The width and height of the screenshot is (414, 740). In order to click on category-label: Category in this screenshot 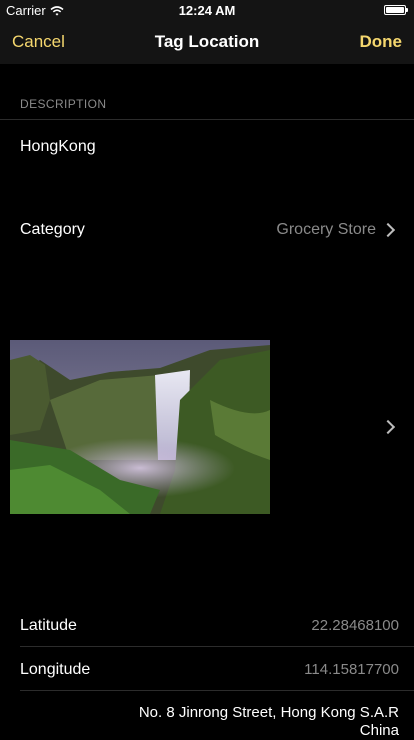, I will do `click(52, 229)`.